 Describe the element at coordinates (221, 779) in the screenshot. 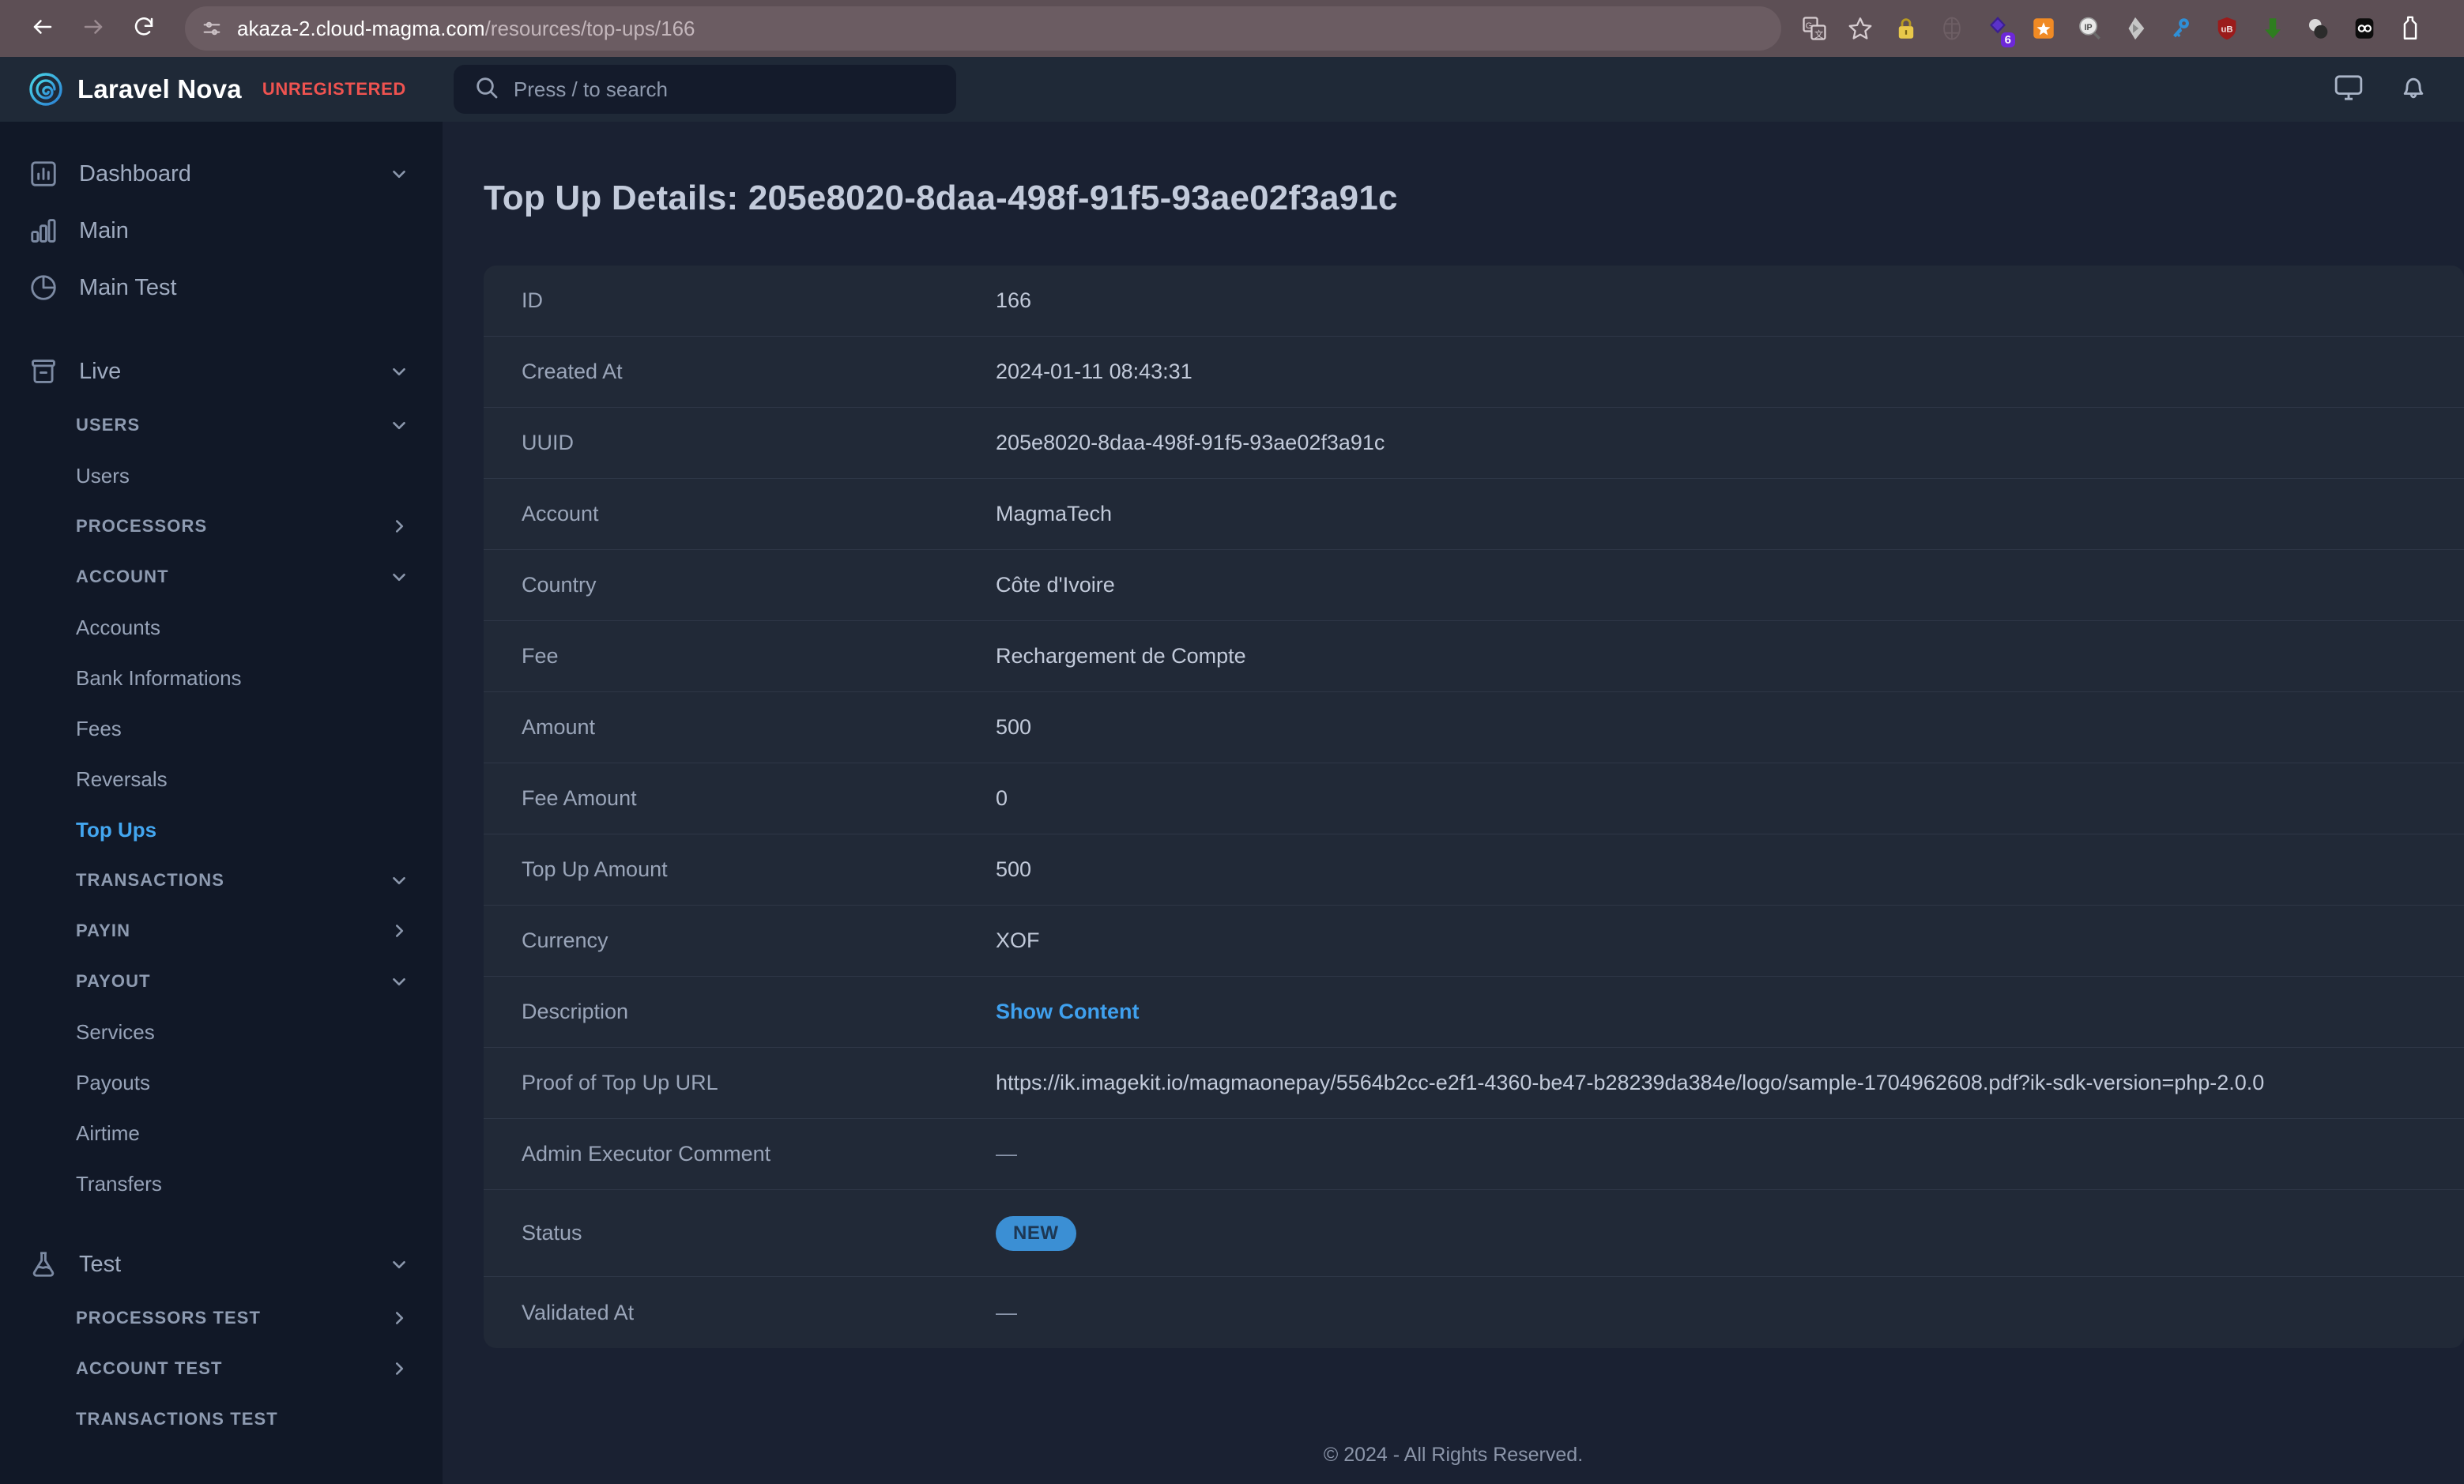

I see `sidebar-item-reversals: Reversals` at that location.